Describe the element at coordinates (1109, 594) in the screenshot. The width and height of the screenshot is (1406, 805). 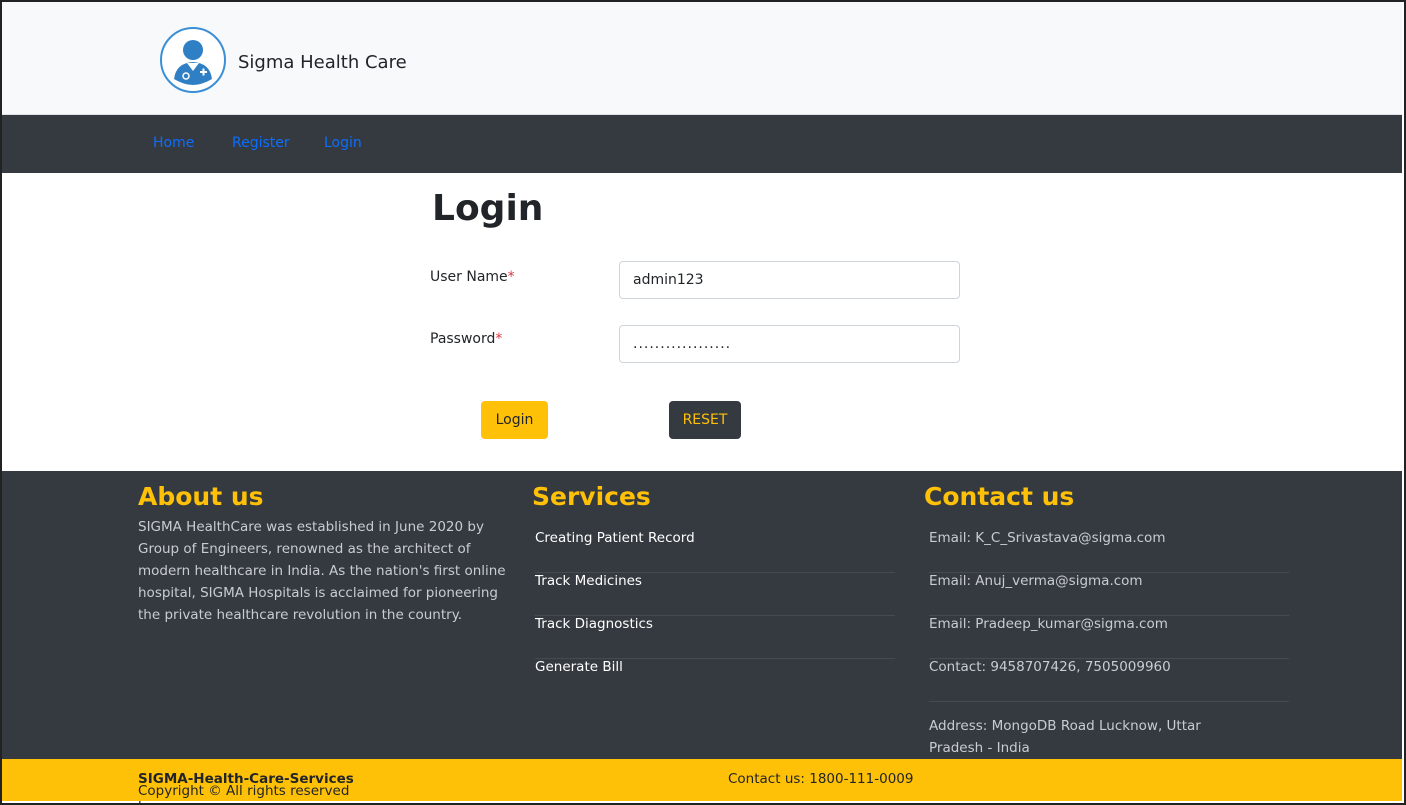
I see `contact-email-2: Email: Anuj_verma@sigma.com` at that location.